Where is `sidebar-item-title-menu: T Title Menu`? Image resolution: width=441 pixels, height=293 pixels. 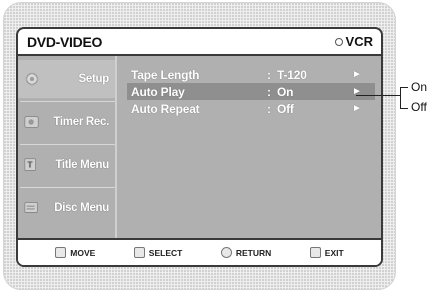
sidebar-item-title-menu: T Title Menu is located at coordinates (66, 165).